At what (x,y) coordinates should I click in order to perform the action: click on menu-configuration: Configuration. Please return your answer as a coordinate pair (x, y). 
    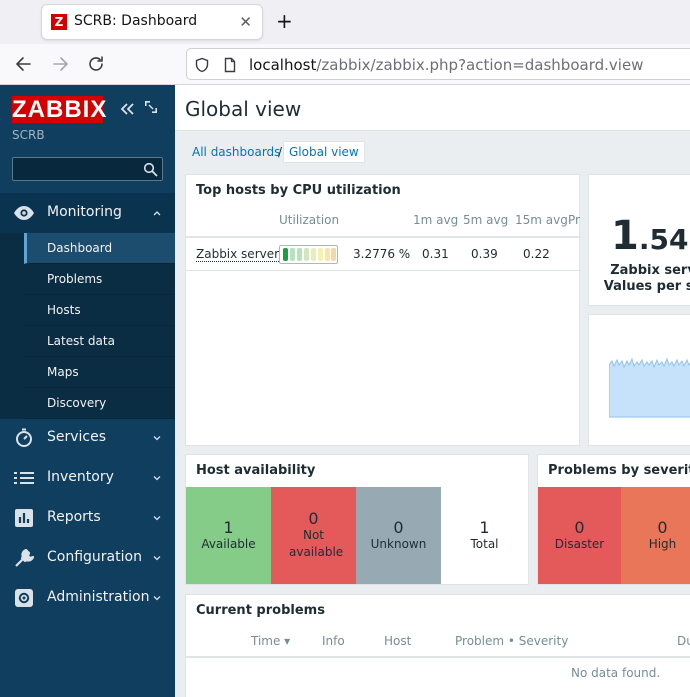
    Looking at the image, I should click on (87, 558).